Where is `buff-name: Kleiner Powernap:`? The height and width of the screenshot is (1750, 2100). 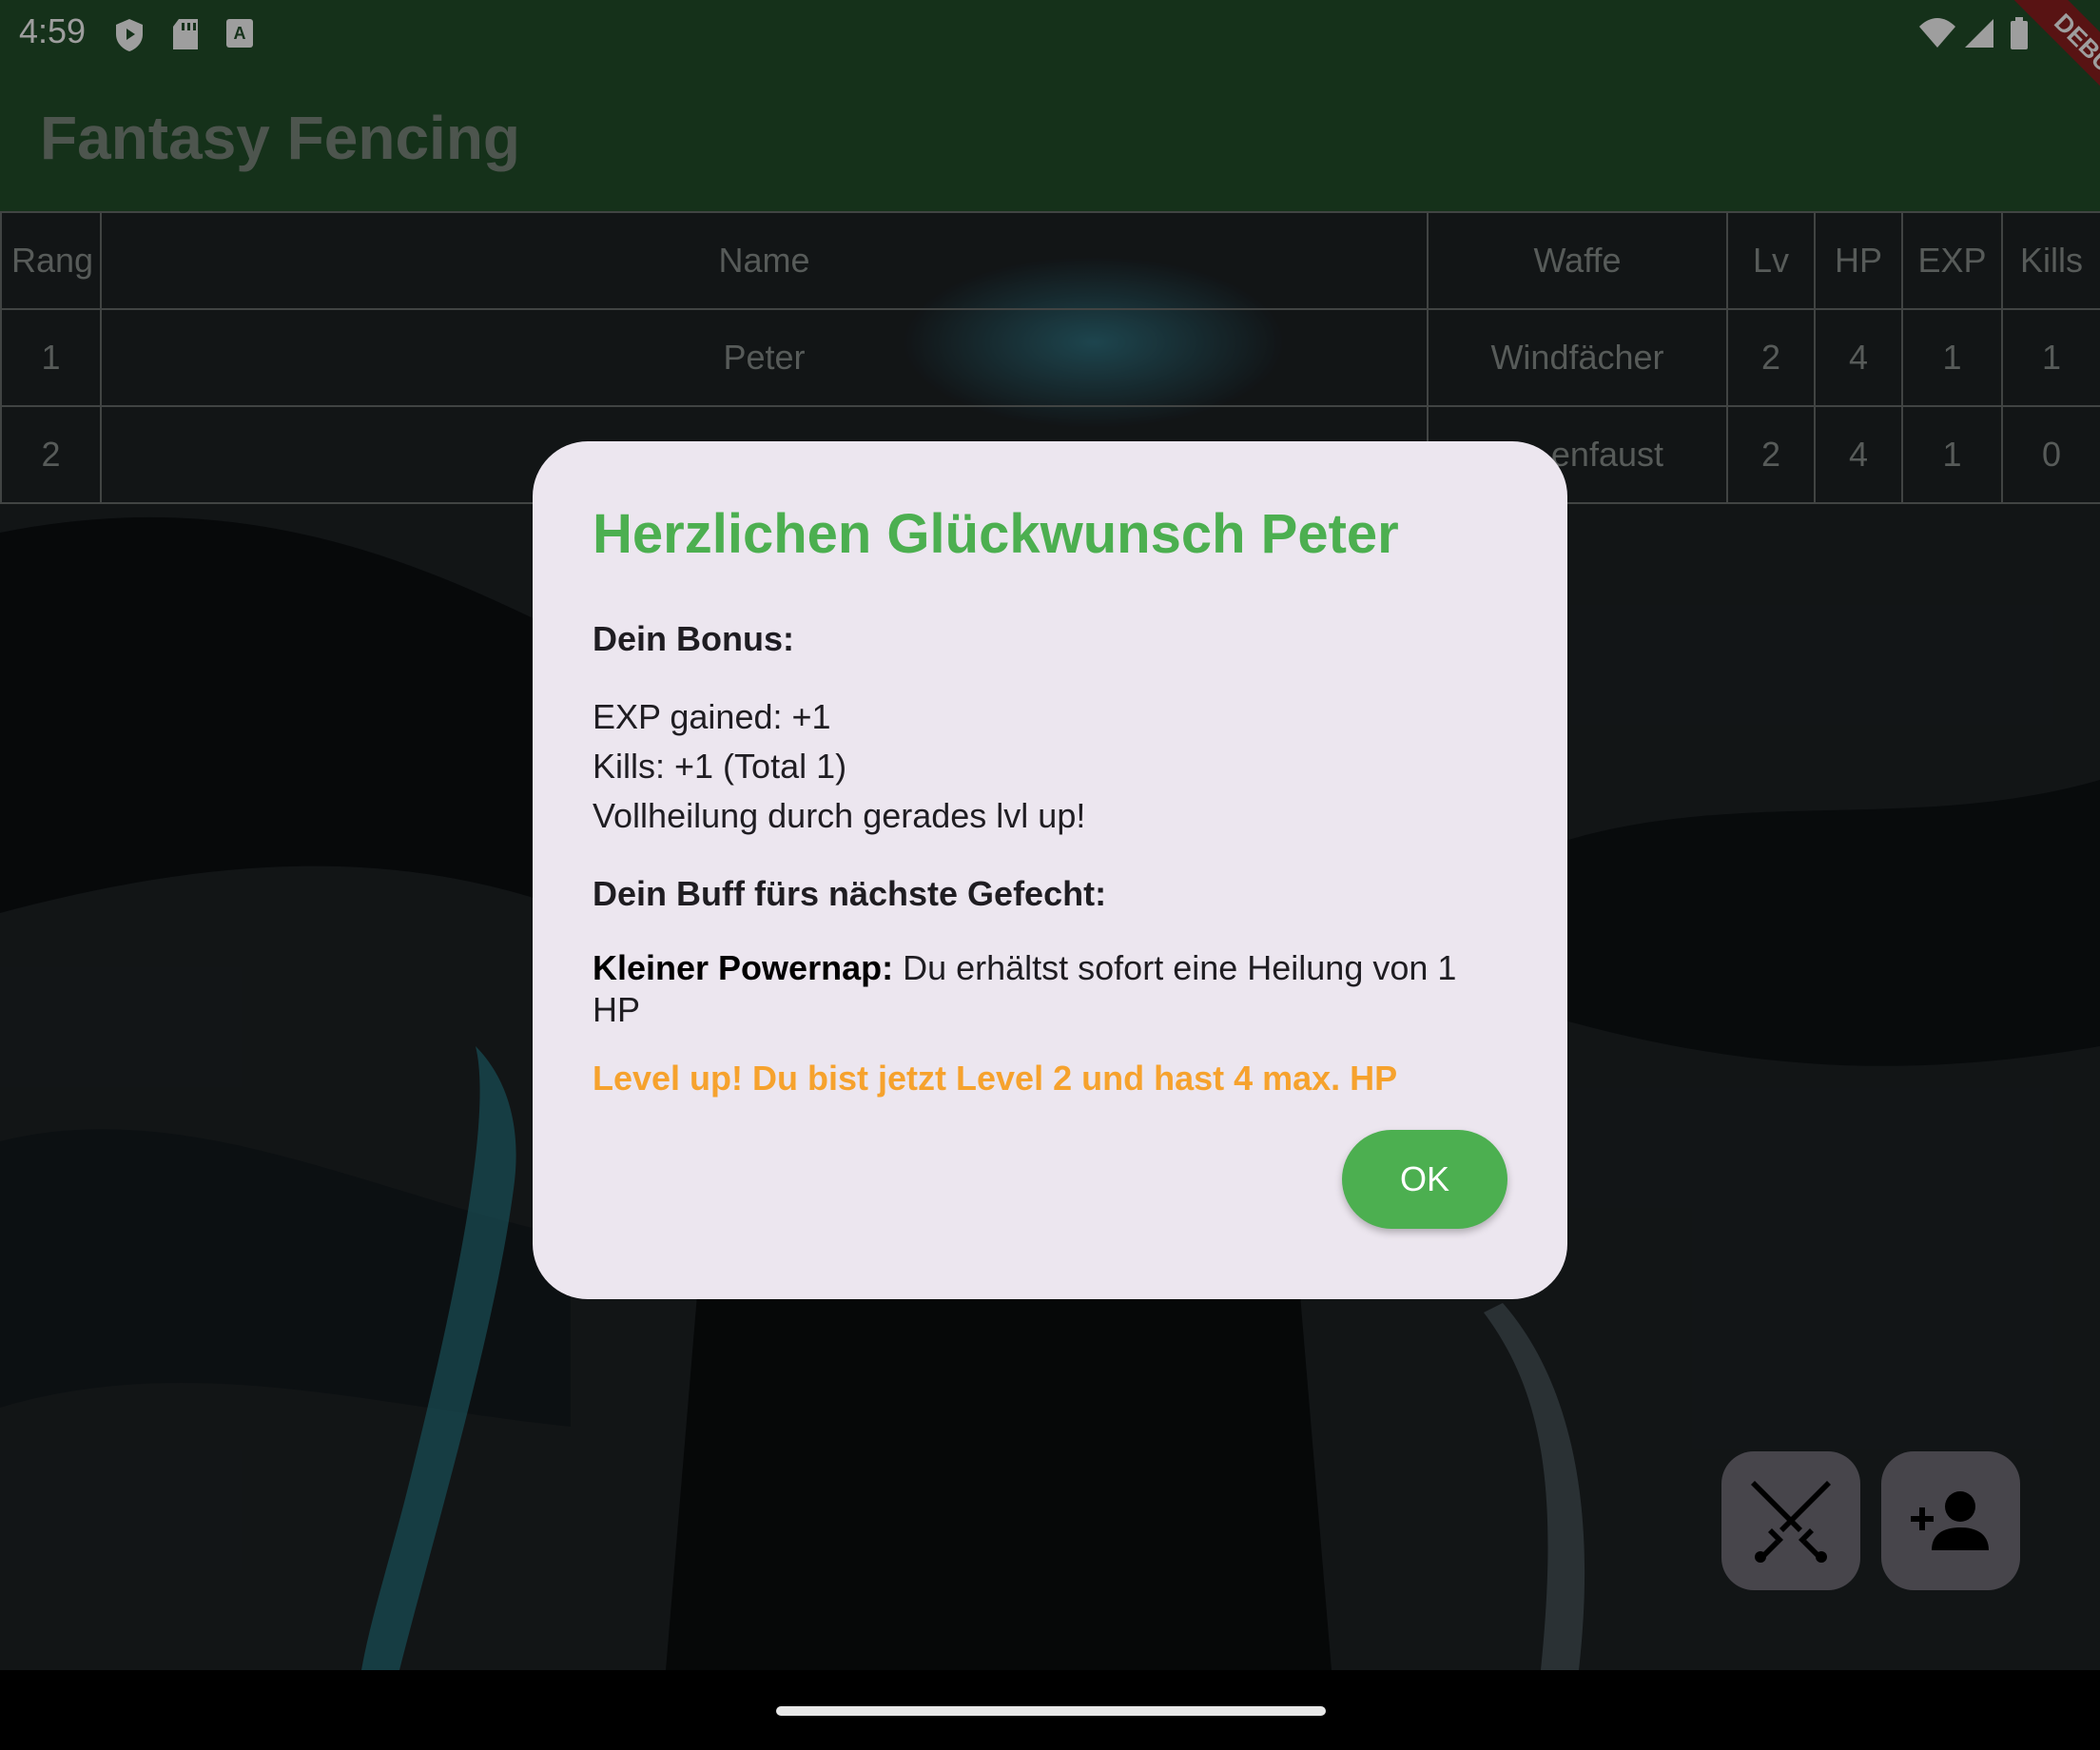
buff-name: Kleiner Powernap: is located at coordinates (743, 967).